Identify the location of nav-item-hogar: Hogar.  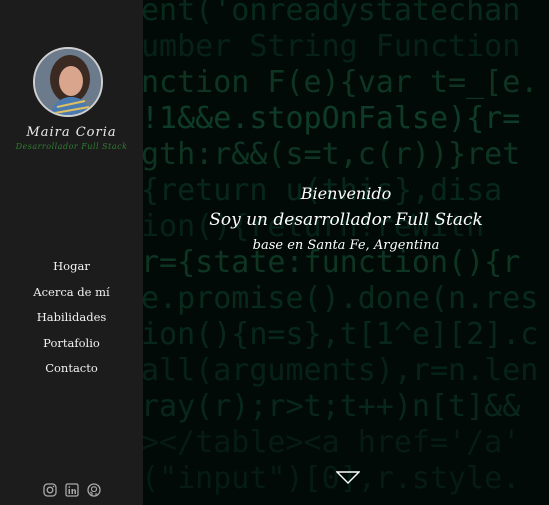
(71, 271).